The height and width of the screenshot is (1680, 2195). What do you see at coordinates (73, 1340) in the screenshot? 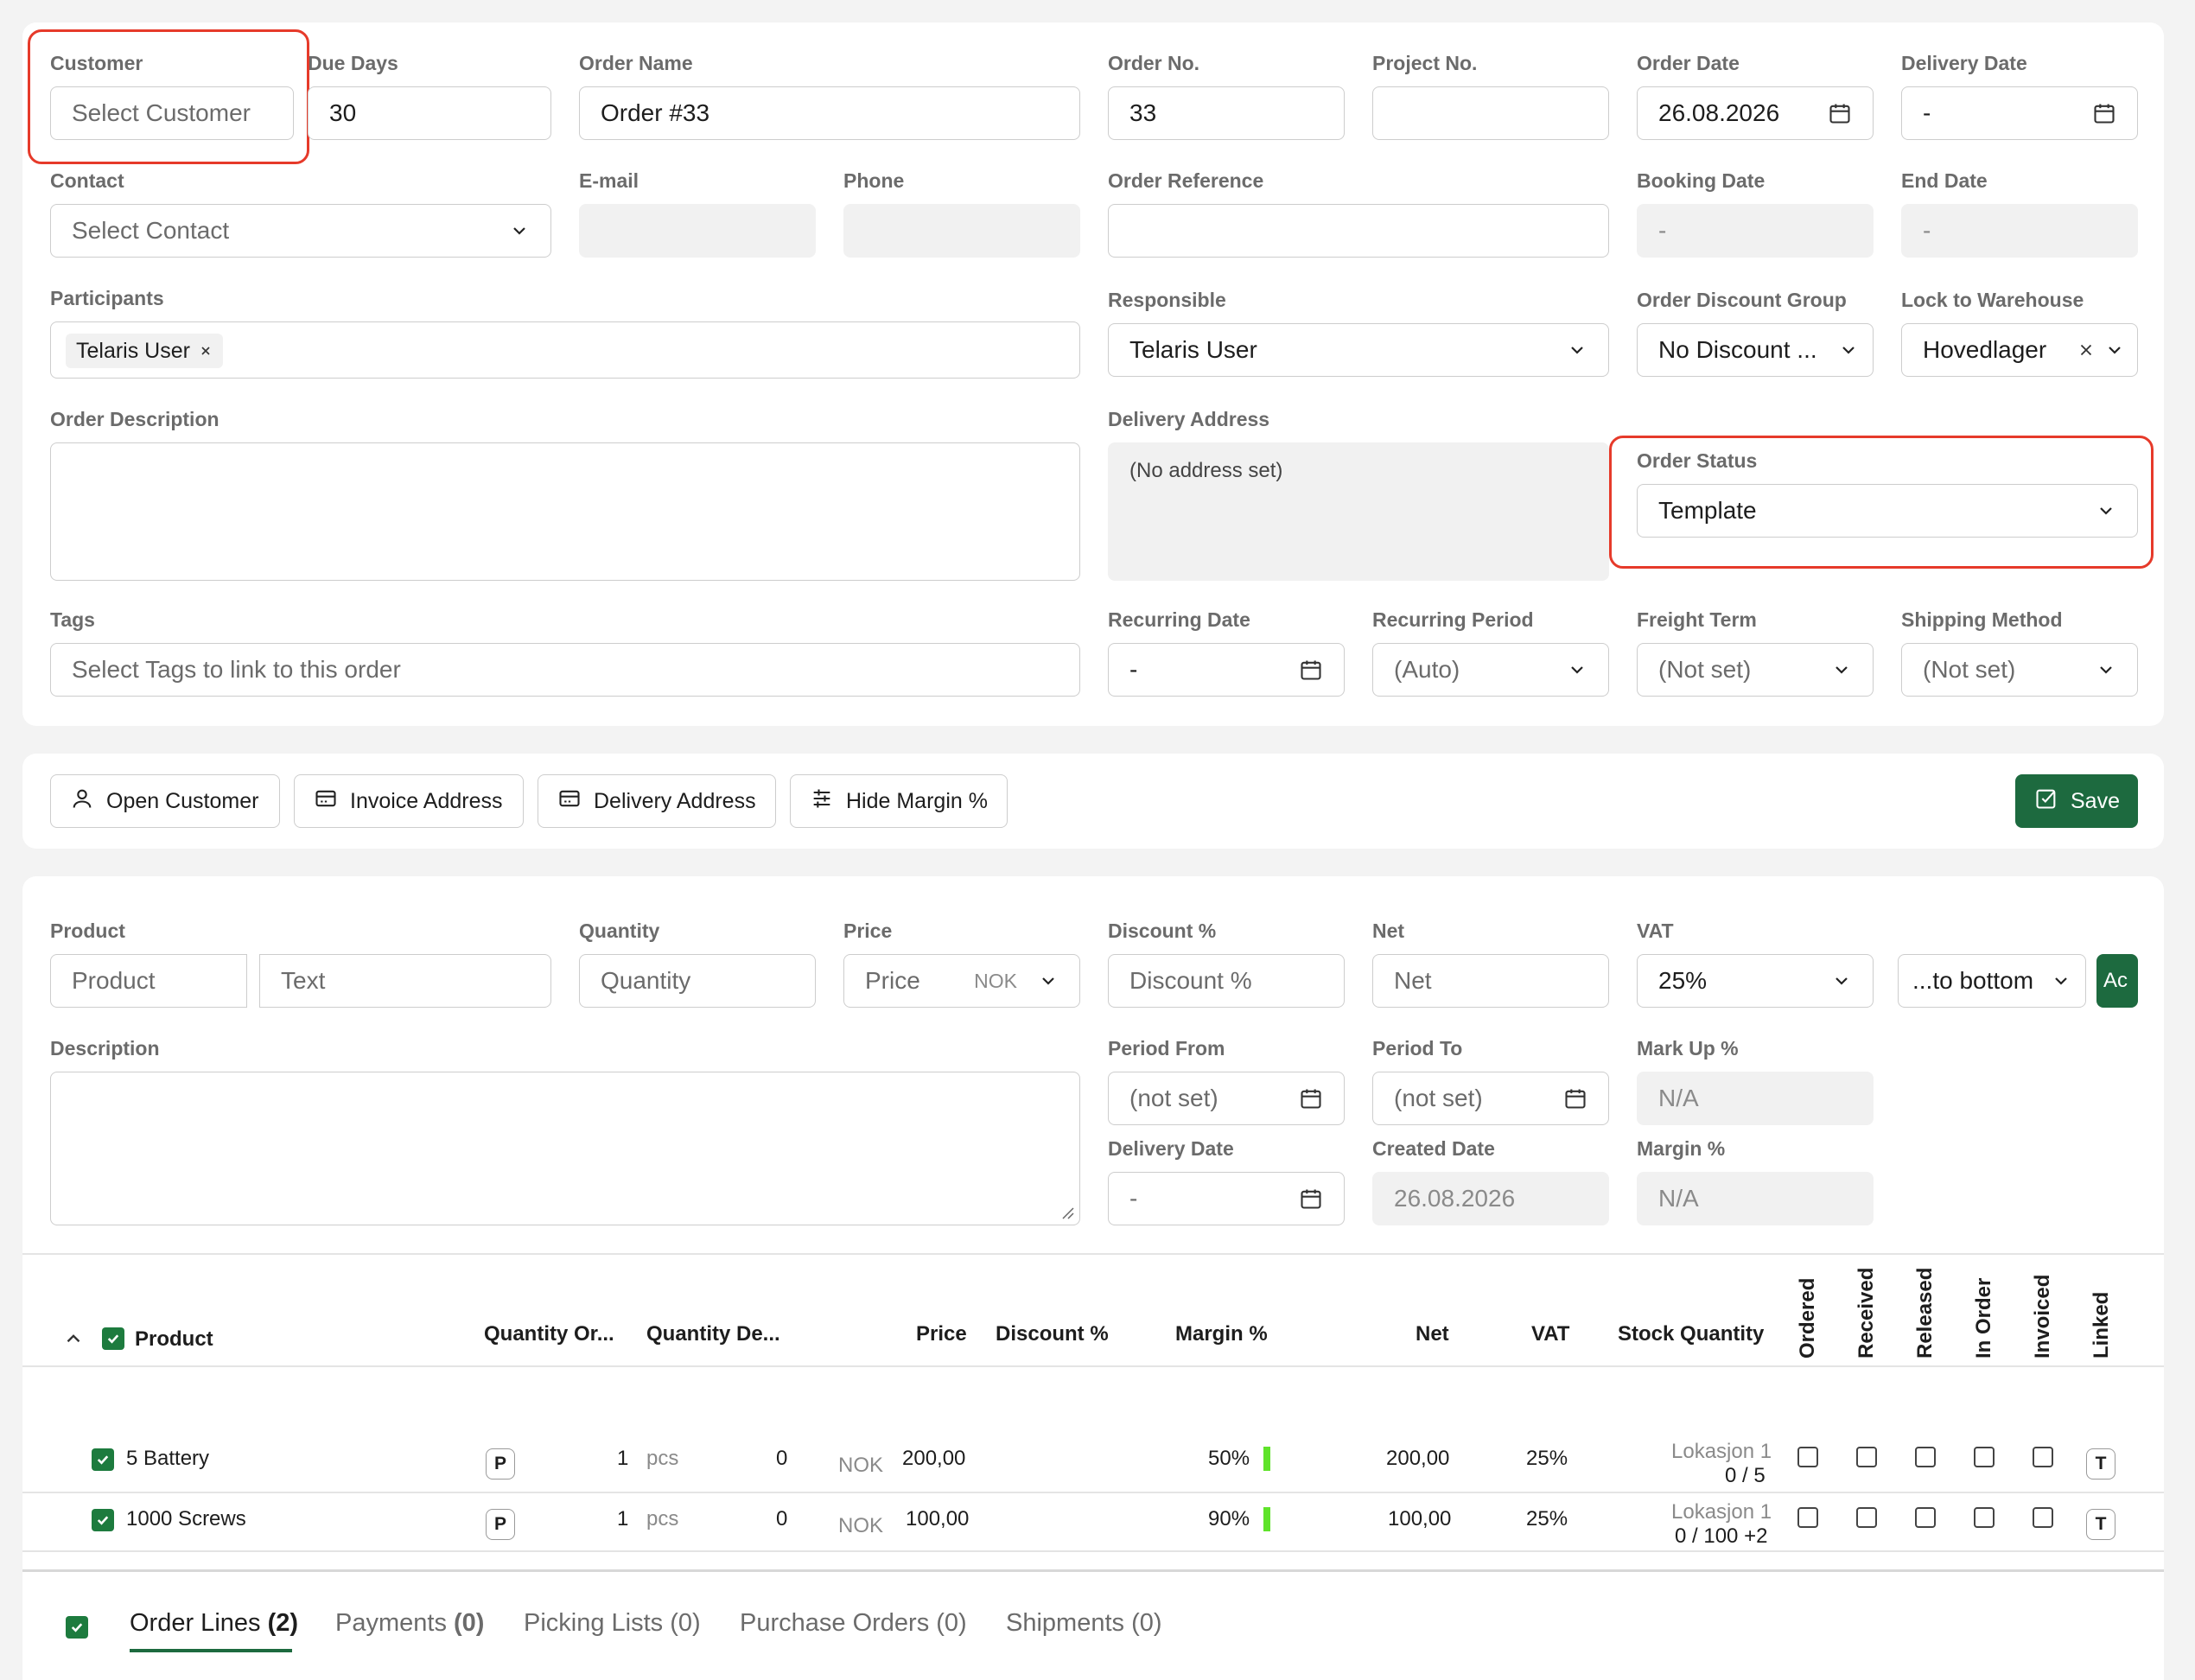
I see `collapse-icon` at bounding box center [73, 1340].